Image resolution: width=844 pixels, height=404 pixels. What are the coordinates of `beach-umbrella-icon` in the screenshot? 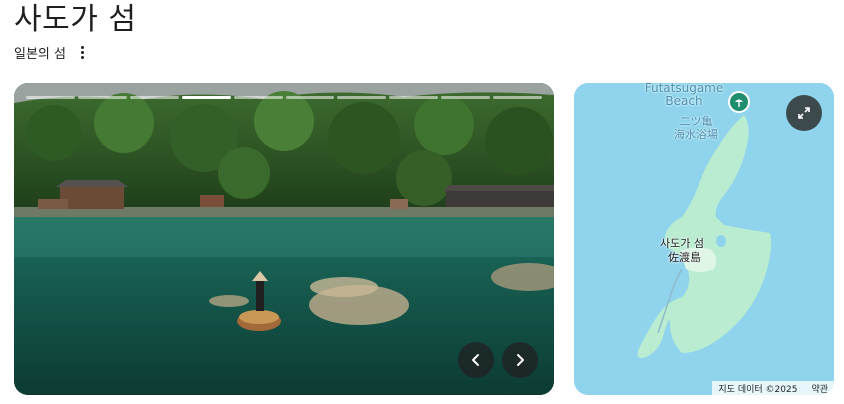 It's located at (739, 102).